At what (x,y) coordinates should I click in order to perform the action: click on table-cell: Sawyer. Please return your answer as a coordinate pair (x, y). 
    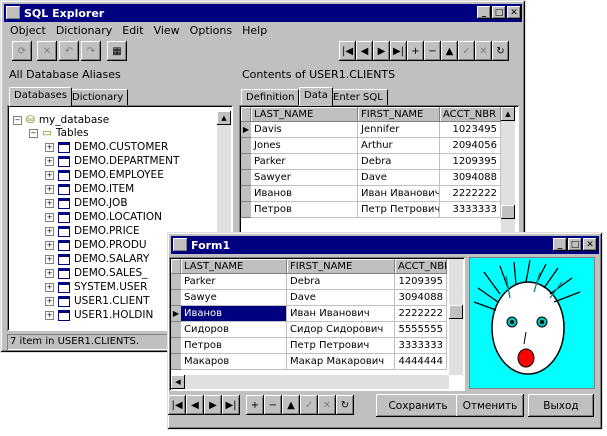
    Looking at the image, I should click on (304, 178).